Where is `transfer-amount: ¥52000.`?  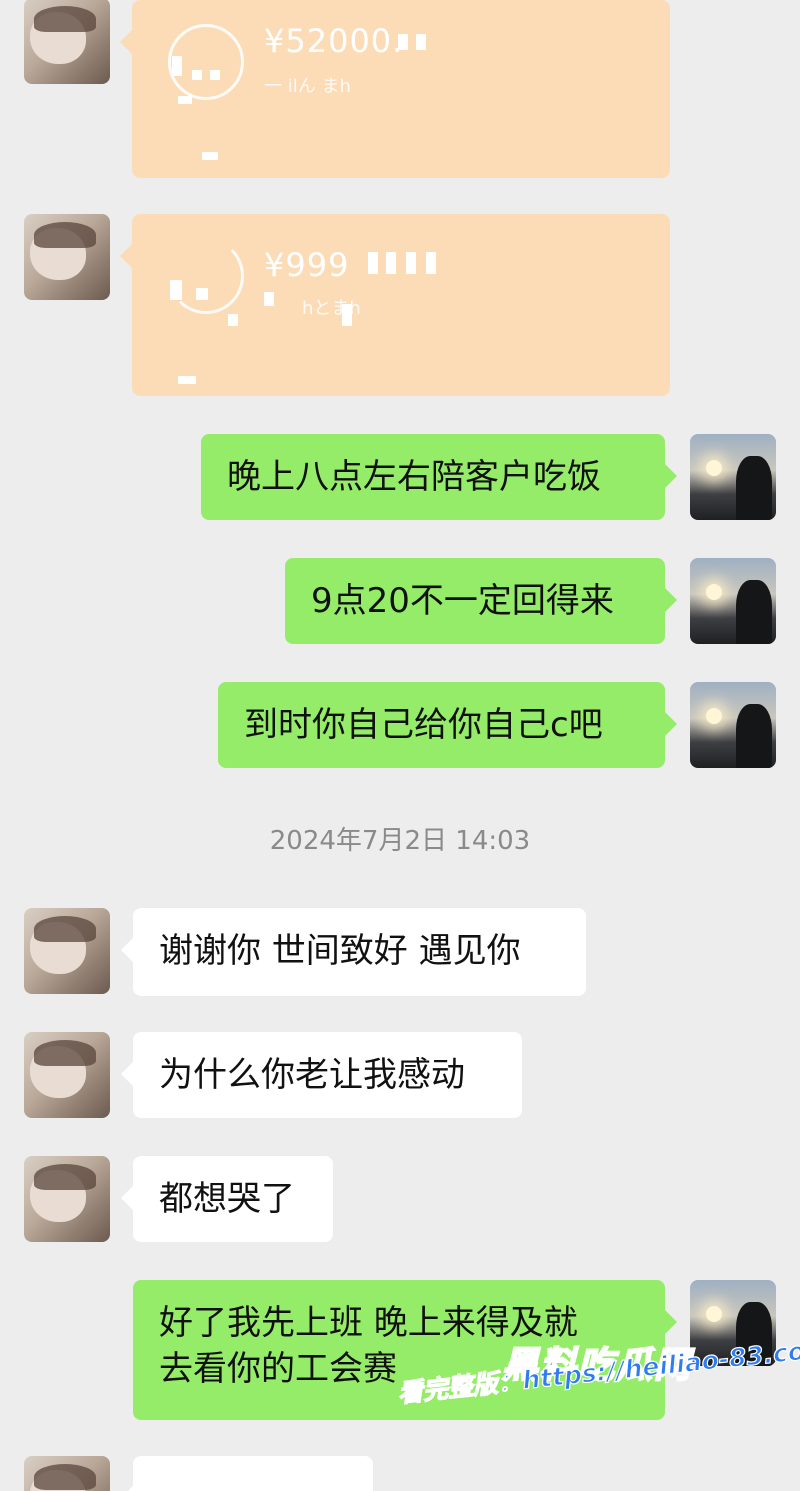 transfer-amount: ¥52000. is located at coordinates (334, 41).